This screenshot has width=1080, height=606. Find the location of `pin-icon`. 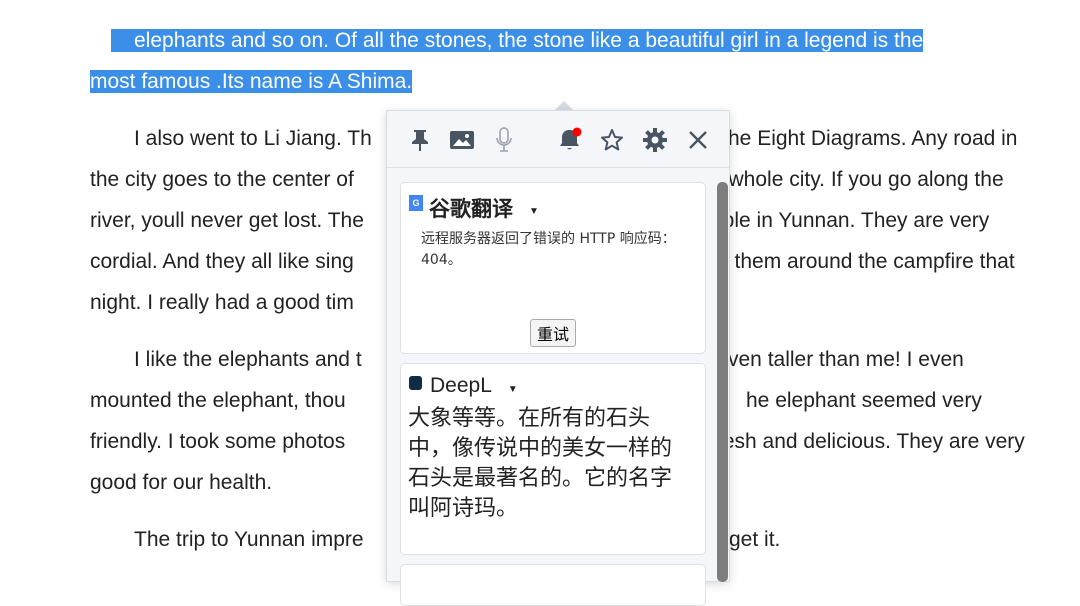

pin-icon is located at coordinates (420, 140).